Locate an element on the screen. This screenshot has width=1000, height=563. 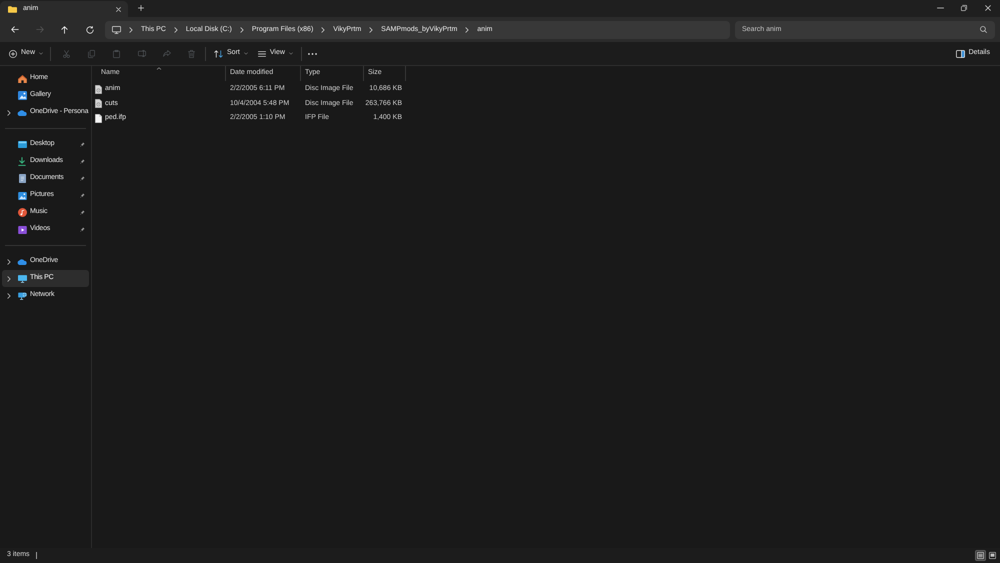
document-icon is located at coordinates (22, 178).